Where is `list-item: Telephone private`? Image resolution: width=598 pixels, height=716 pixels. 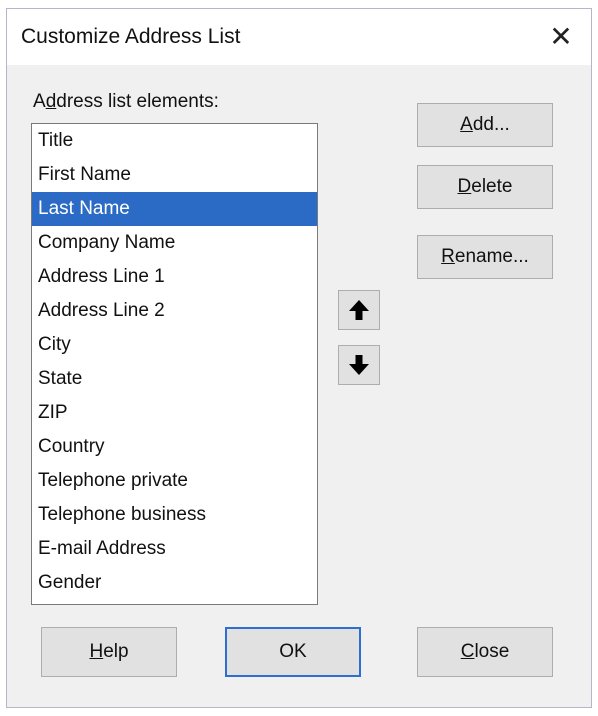 list-item: Telephone private is located at coordinates (174, 481).